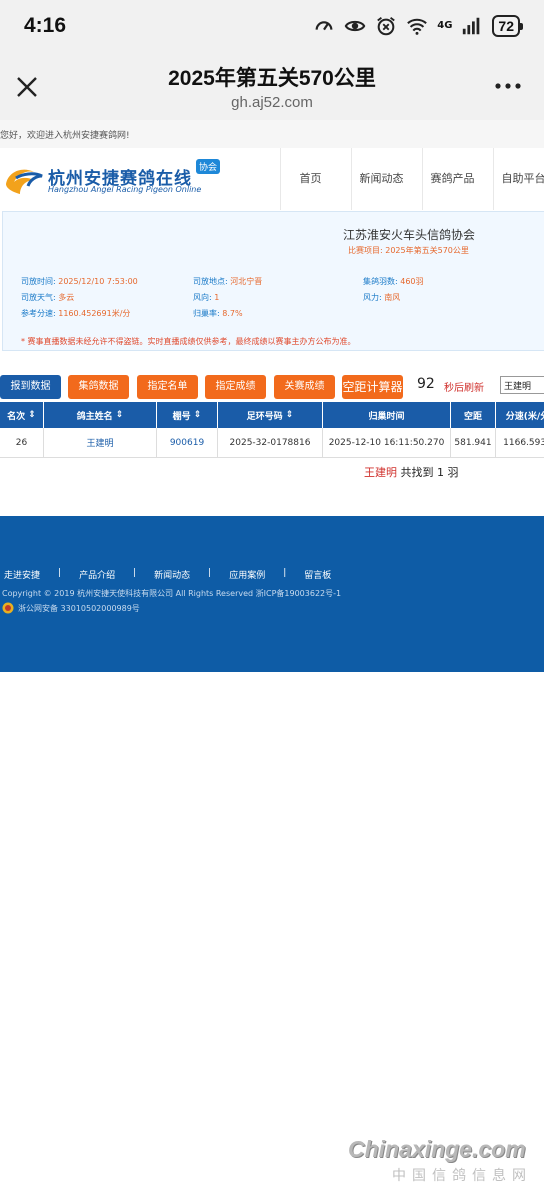  Describe the element at coordinates (355, 26) in the screenshot. I see `eye-icon` at that location.